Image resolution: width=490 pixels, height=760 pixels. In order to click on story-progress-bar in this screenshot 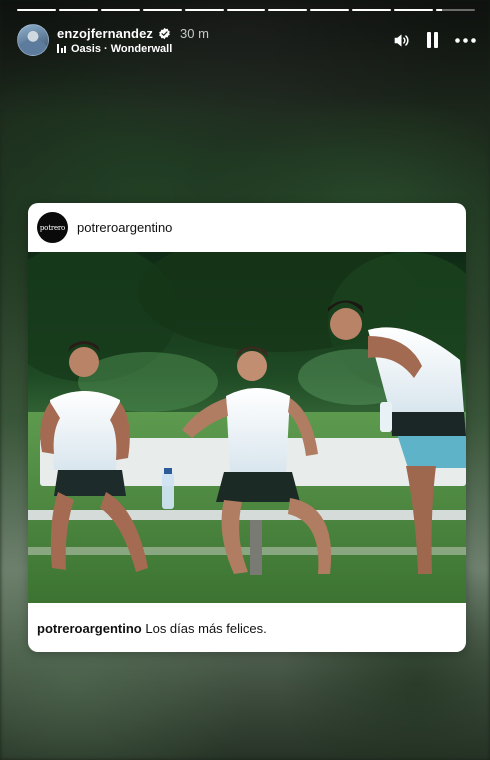, I will do `click(246, 10)`.